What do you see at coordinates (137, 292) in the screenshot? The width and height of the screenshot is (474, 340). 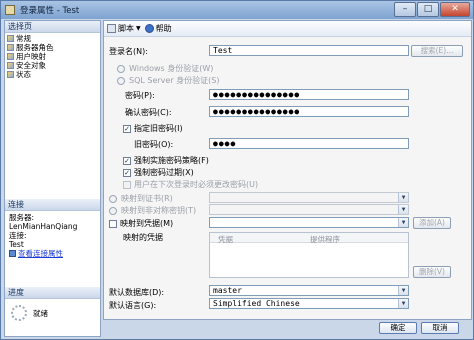 I see `default-db-label: 默认数据库(D):` at bounding box center [137, 292].